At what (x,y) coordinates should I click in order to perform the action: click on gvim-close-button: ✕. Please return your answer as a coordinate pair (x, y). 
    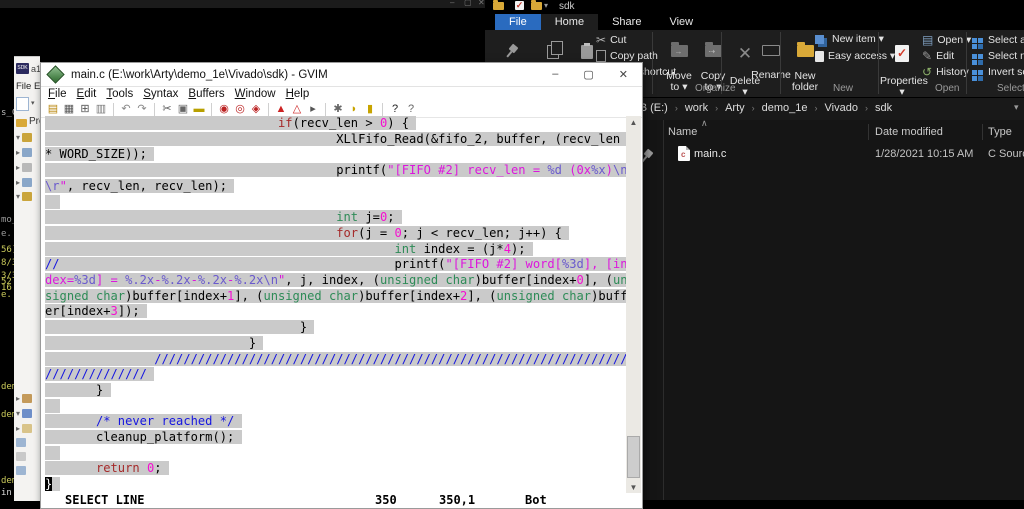
    Looking at the image, I should click on (623, 74).